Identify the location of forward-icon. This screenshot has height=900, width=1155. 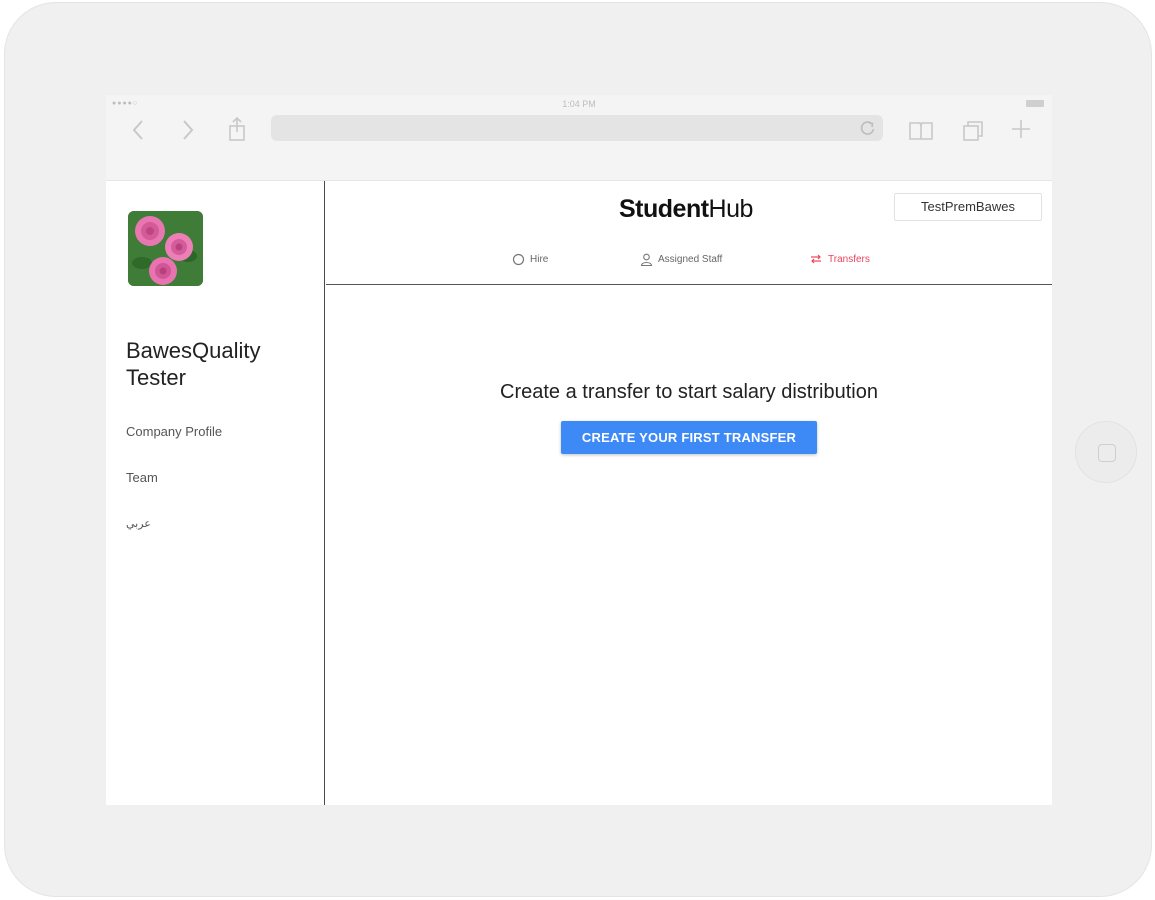
(187, 130).